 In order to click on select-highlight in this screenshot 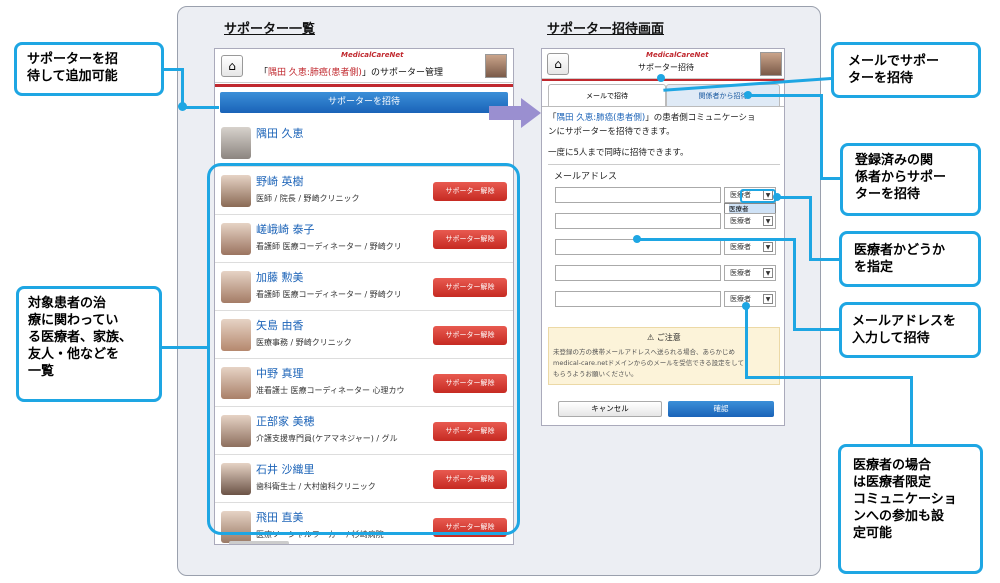, I will do `click(758, 196)`.